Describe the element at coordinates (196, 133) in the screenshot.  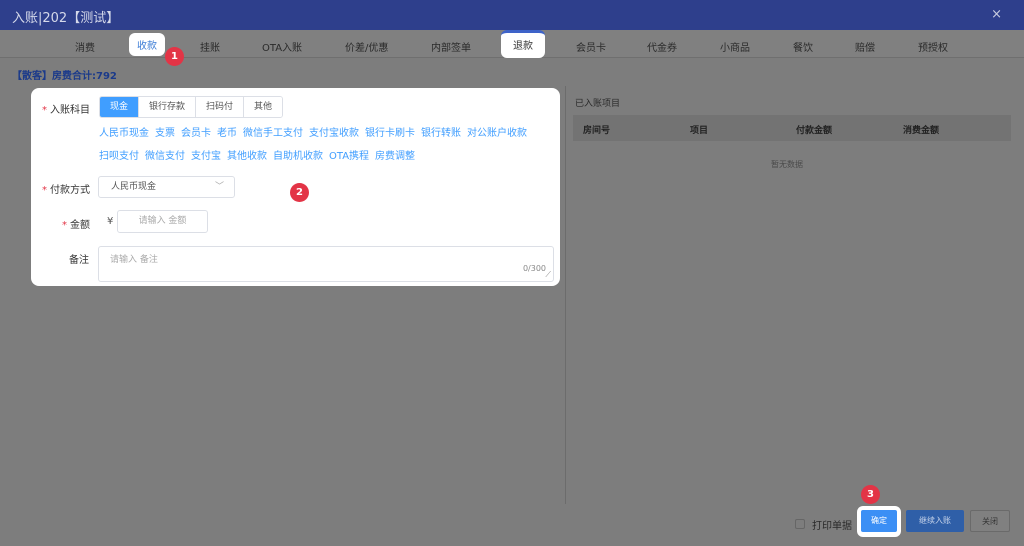
I see `option-member-card: 会员卡` at that location.